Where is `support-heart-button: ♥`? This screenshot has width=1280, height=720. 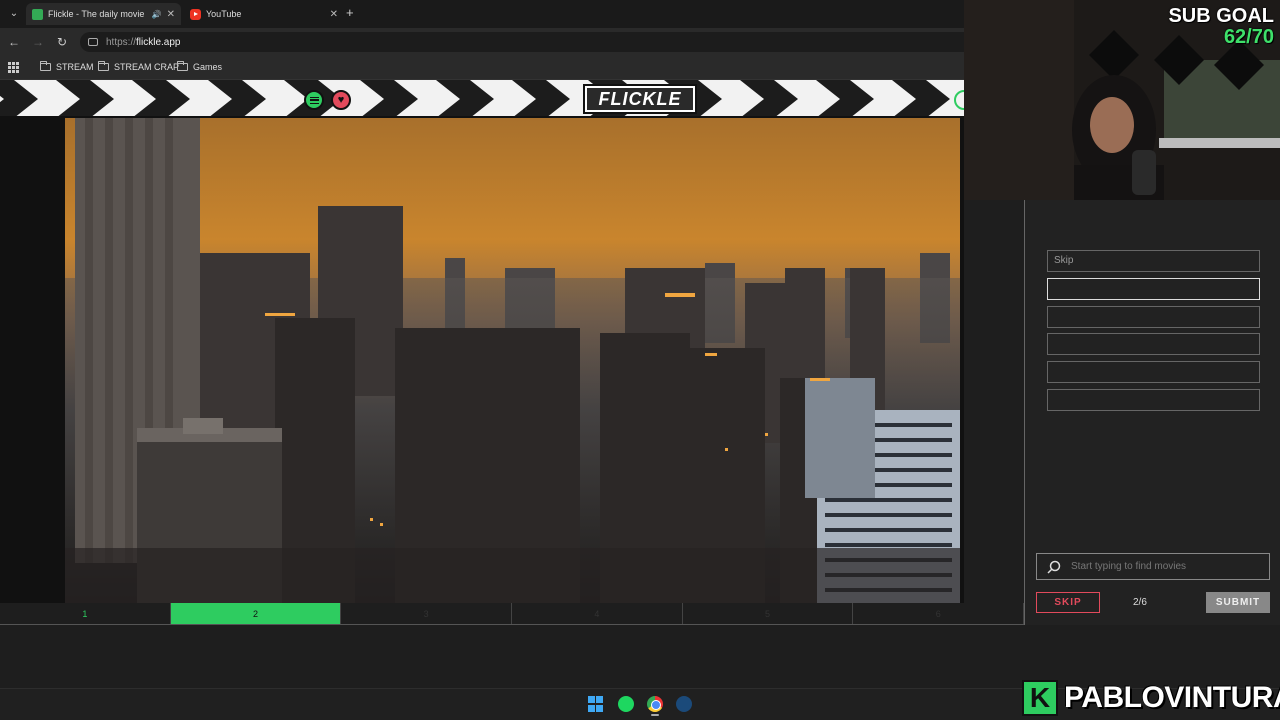
support-heart-button: ♥ is located at coordinates (341, 100).